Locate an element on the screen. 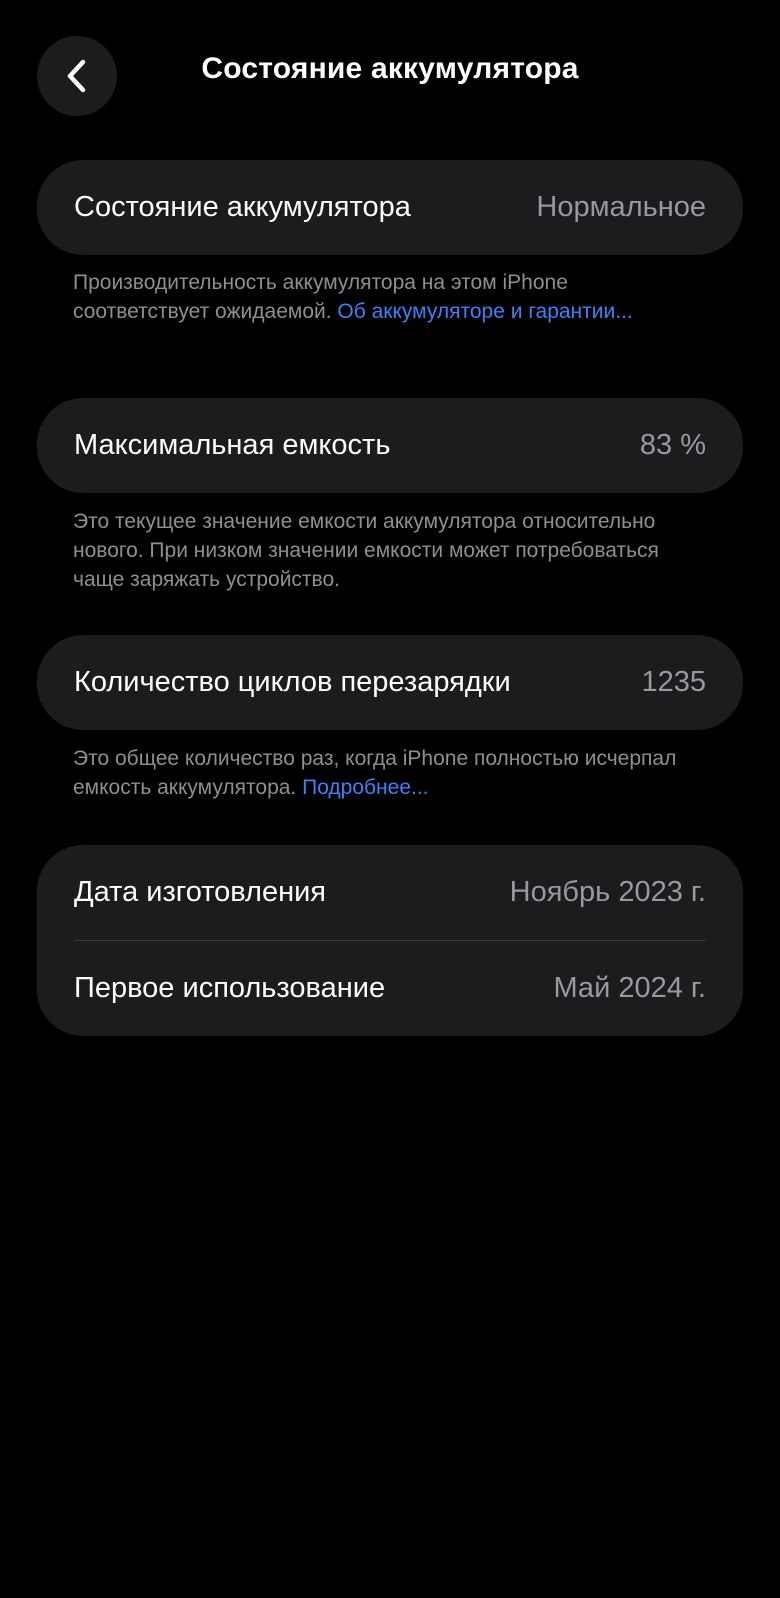  manufacture-date-row: Дата изготовления Ноябрь 2023 г. is located at coordinates (390, 892).